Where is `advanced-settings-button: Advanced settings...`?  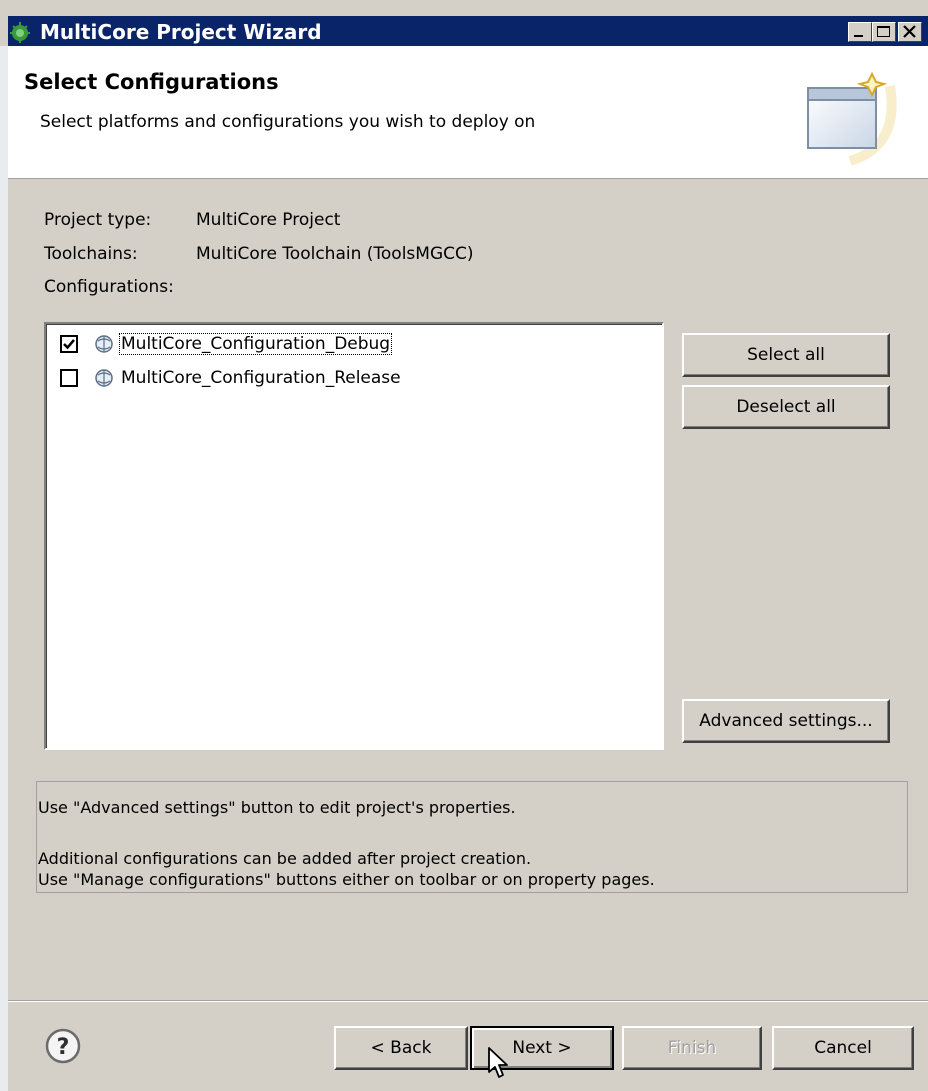
advanced-settings-button: Advanced settings... is located at coordinates (786, 721).